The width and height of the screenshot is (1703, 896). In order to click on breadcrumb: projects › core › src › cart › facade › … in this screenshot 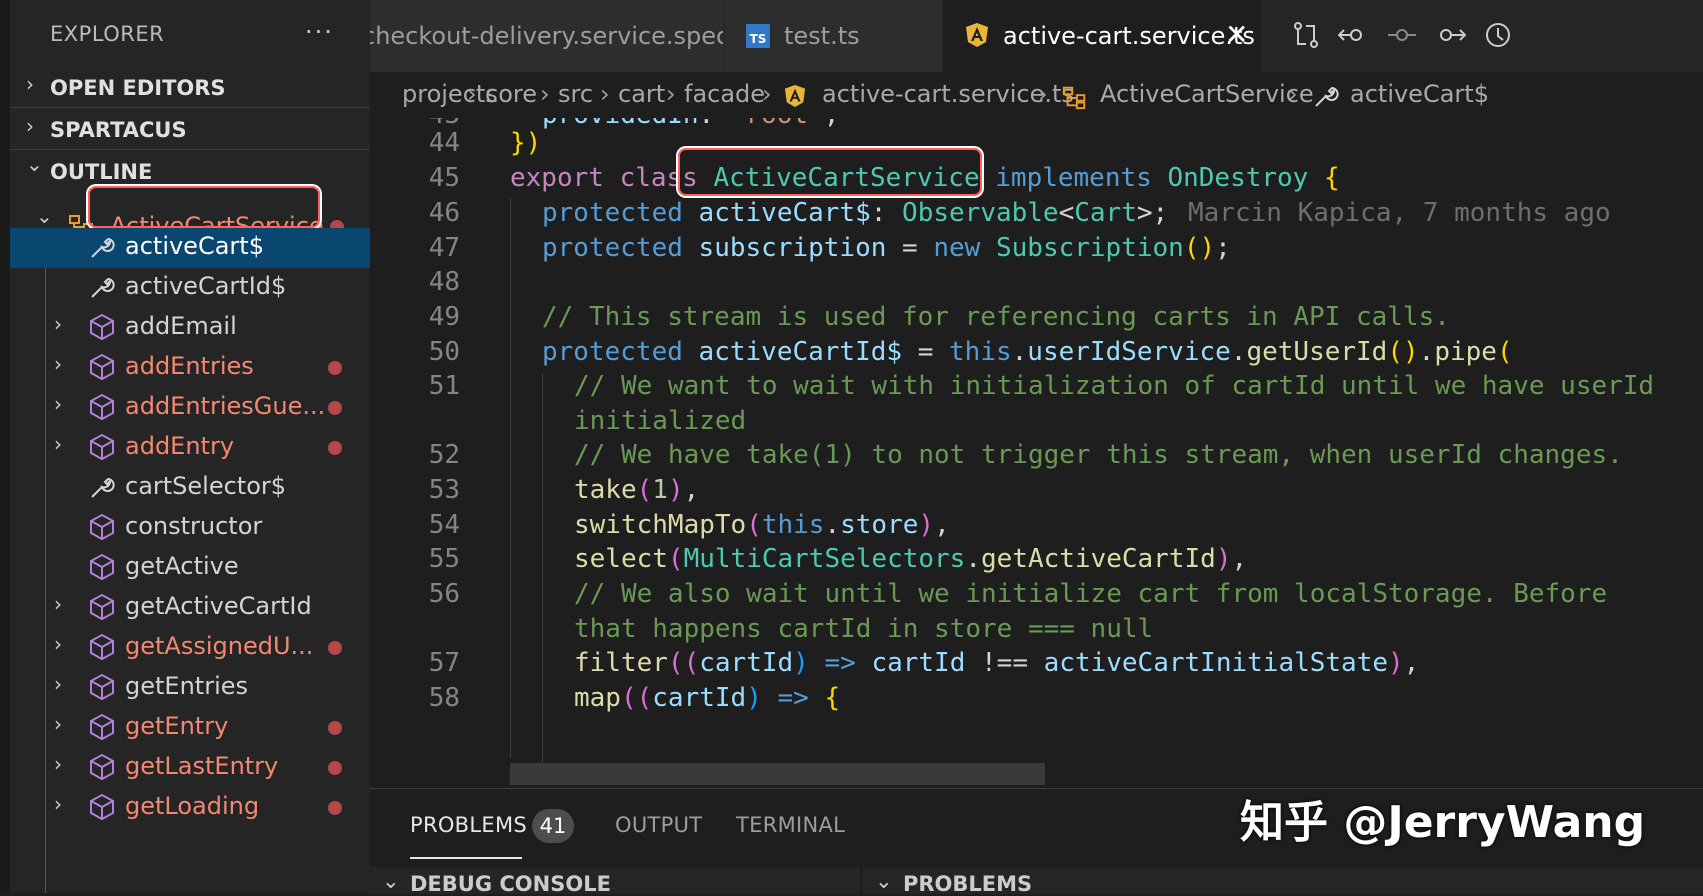, I will do `click(1036, 95)`.